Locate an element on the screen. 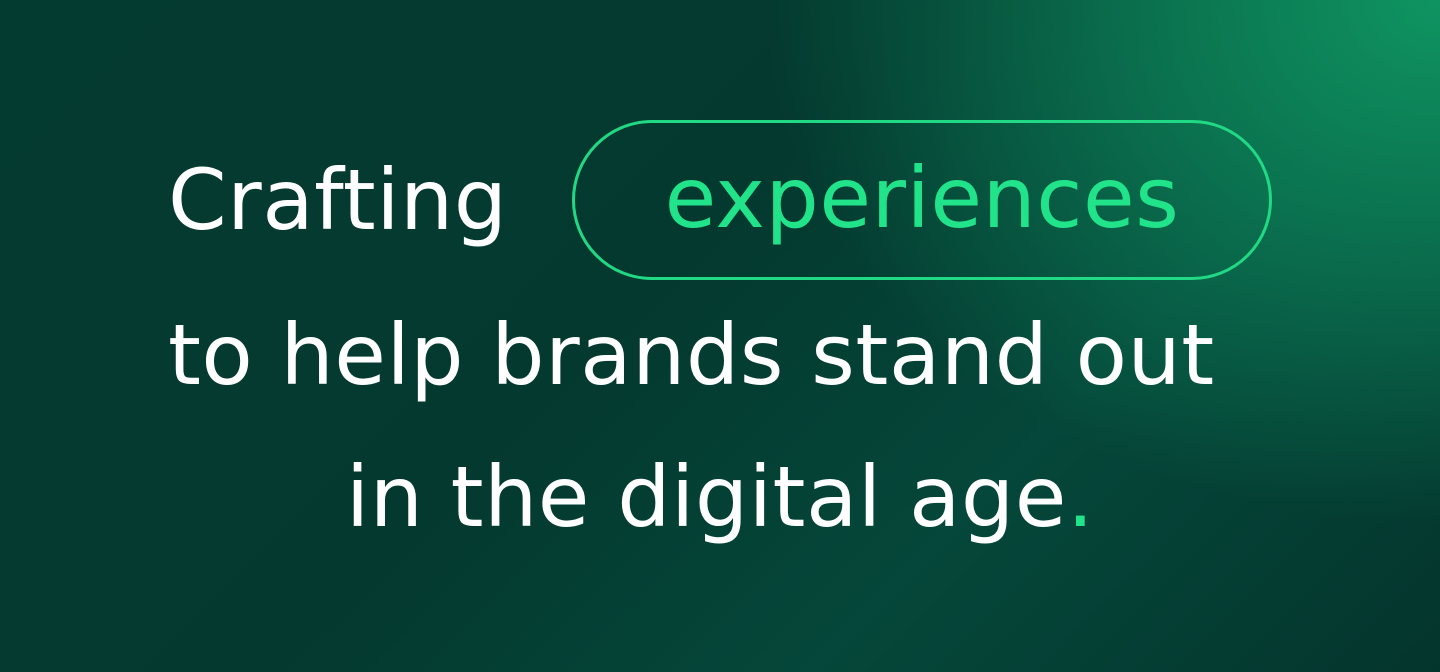 This screenshot has height=672, width=1440. headline-line-1: Crafting is located at coordinates (338, 202).